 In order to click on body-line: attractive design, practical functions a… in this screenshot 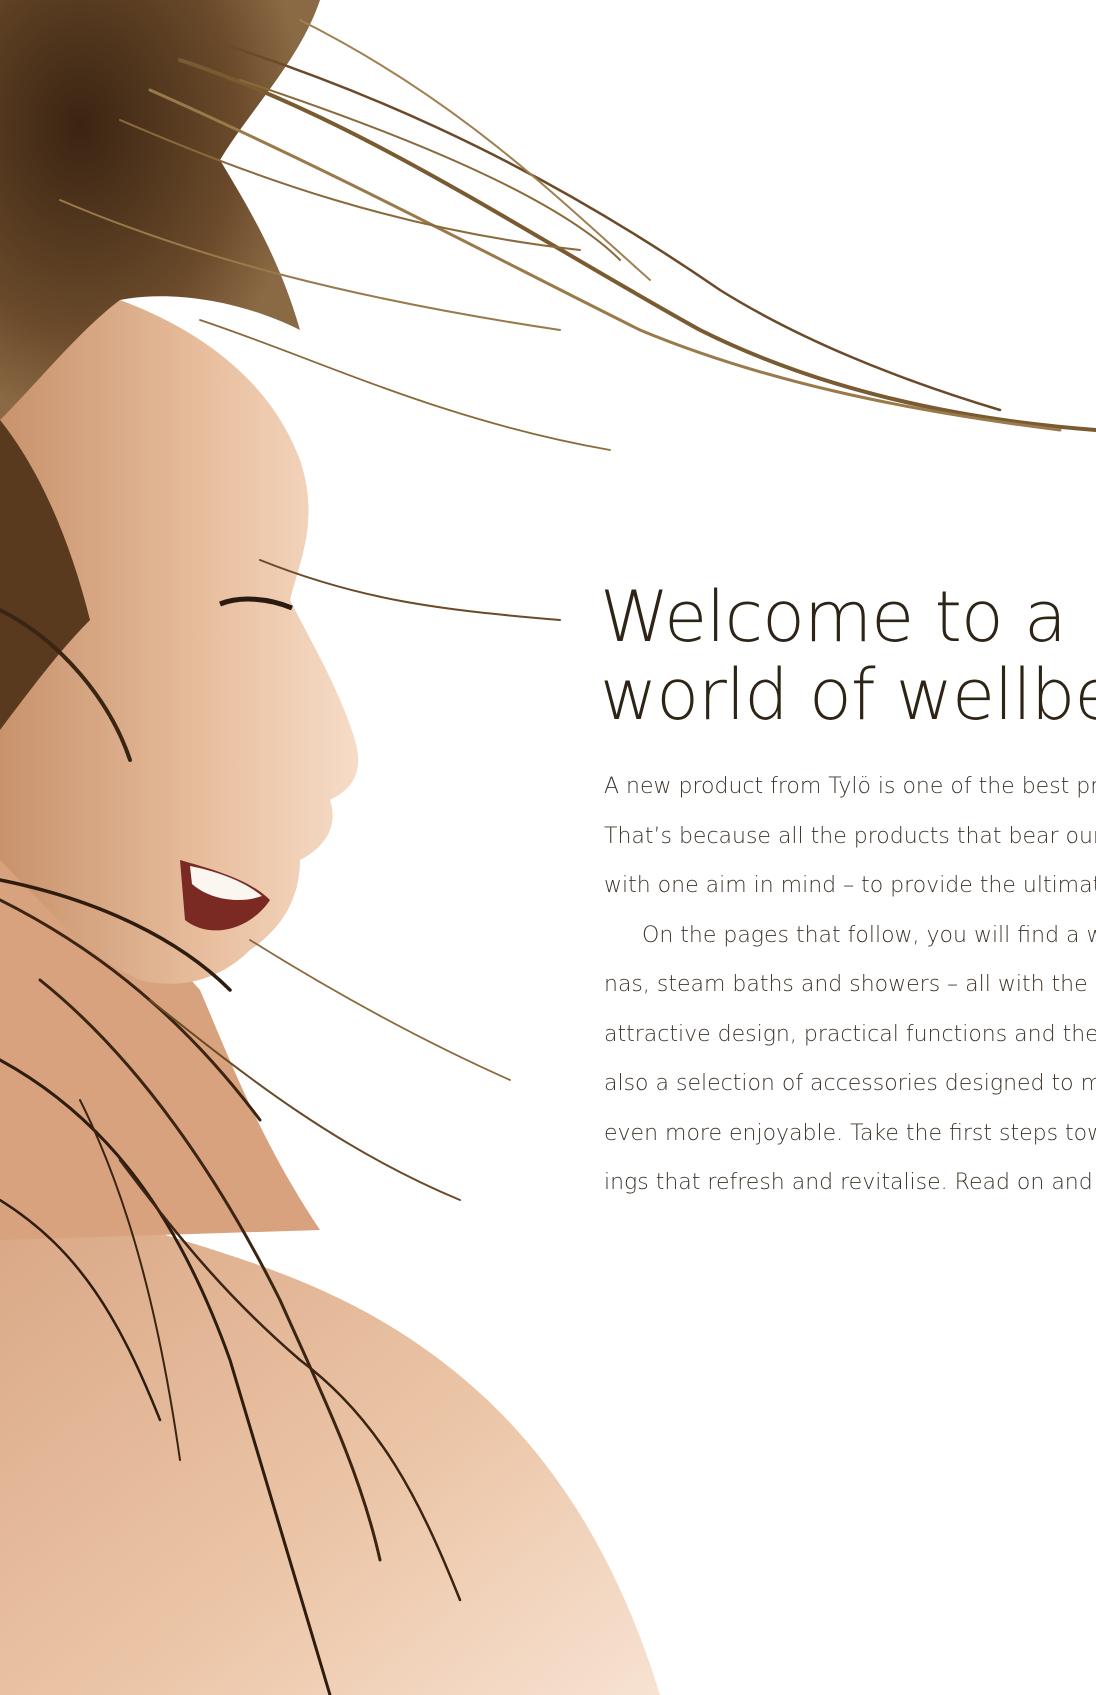, I will do `click(850, 1034)`.